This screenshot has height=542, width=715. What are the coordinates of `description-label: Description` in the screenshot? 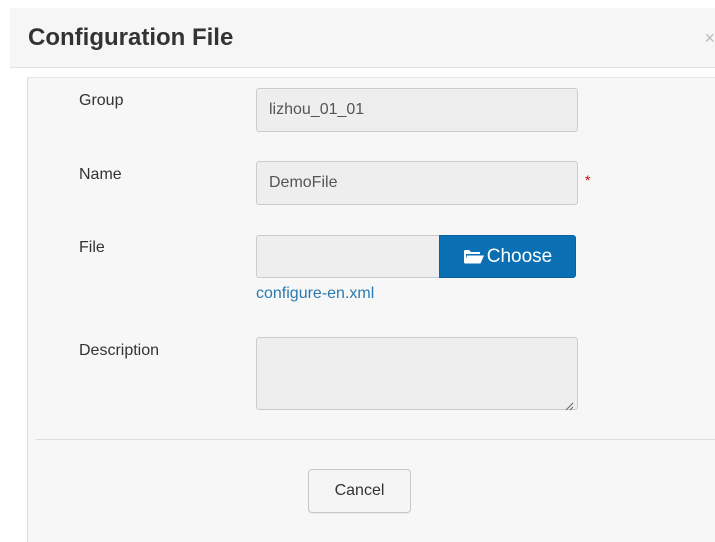 It's located at (119, 350).